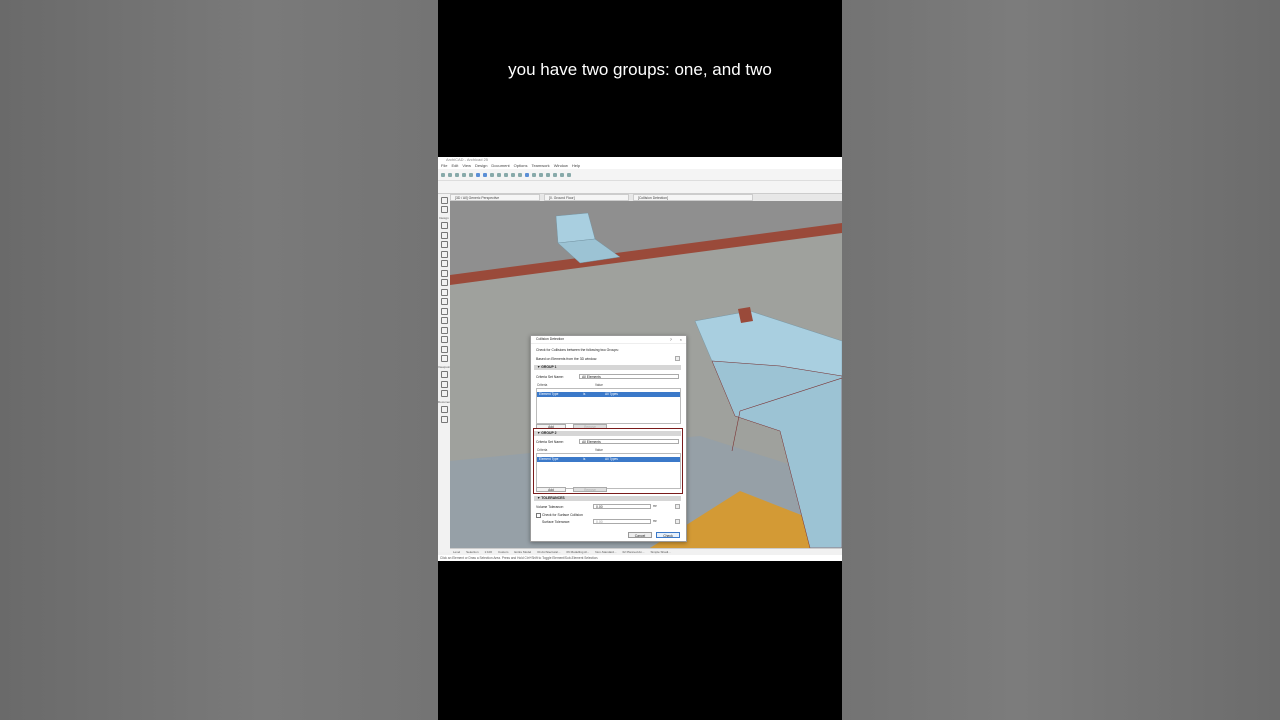 The width and height of the screenshot is (1280, 720). What do you see at coordinates (549, 394) in the screenshot?
I see `group1-row-criteria: Element Type` at bounding box center [549, 394].